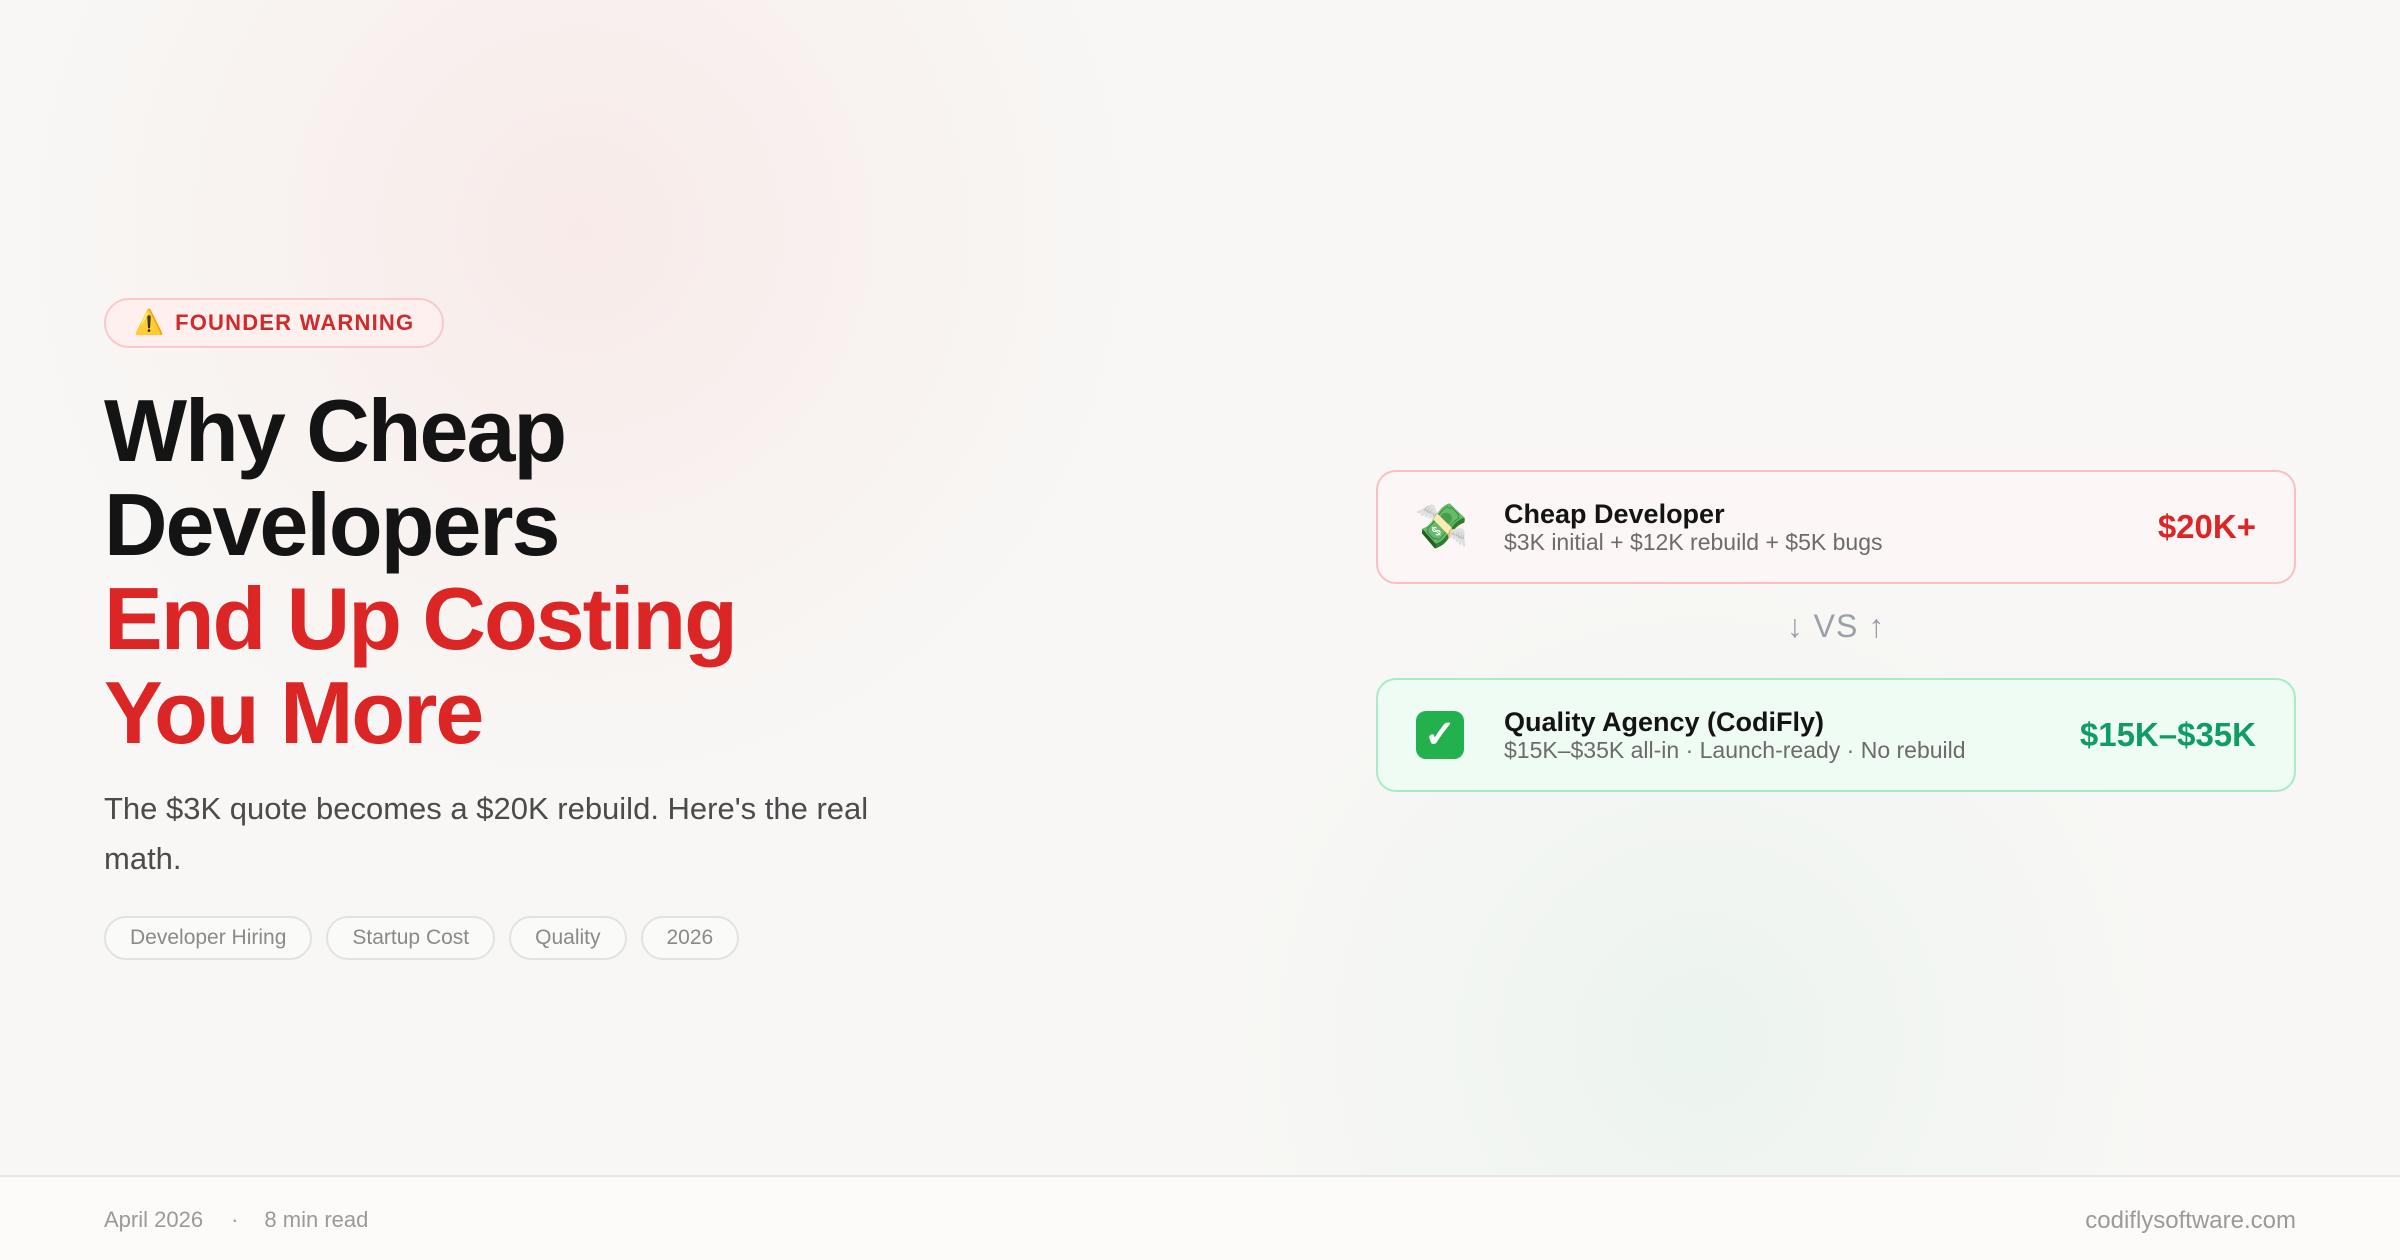 Image resolution: width=2400 pixels, height=1260 pixels. I want to click on site-domain-link: codiflysoftware.com, so click(2190, 1221).